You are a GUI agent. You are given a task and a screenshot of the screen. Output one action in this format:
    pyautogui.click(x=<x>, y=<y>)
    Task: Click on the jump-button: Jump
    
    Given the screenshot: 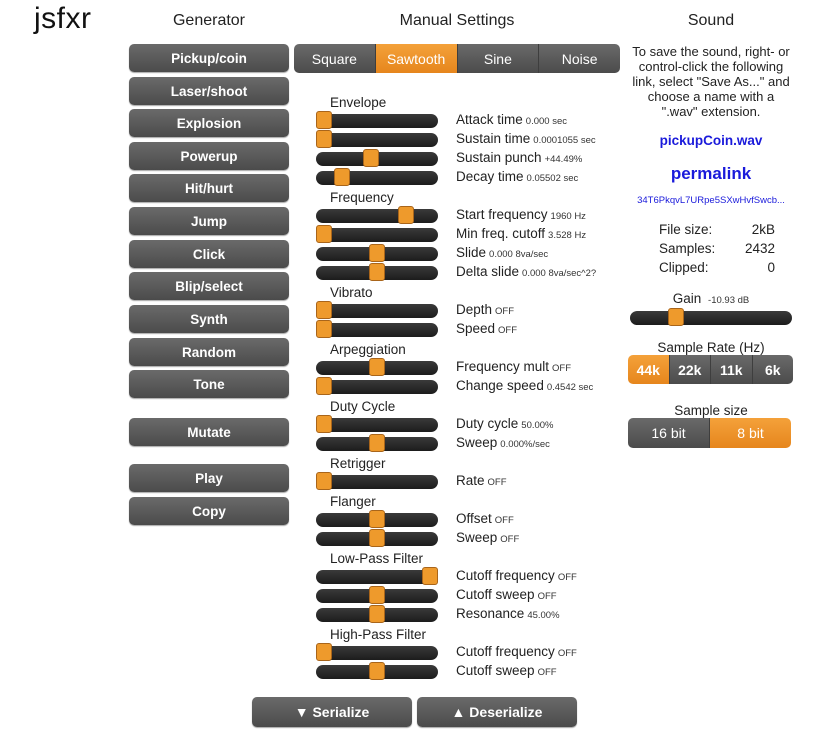 What is the action you would take?
    pyautogui.click(x=209, y=221)
    